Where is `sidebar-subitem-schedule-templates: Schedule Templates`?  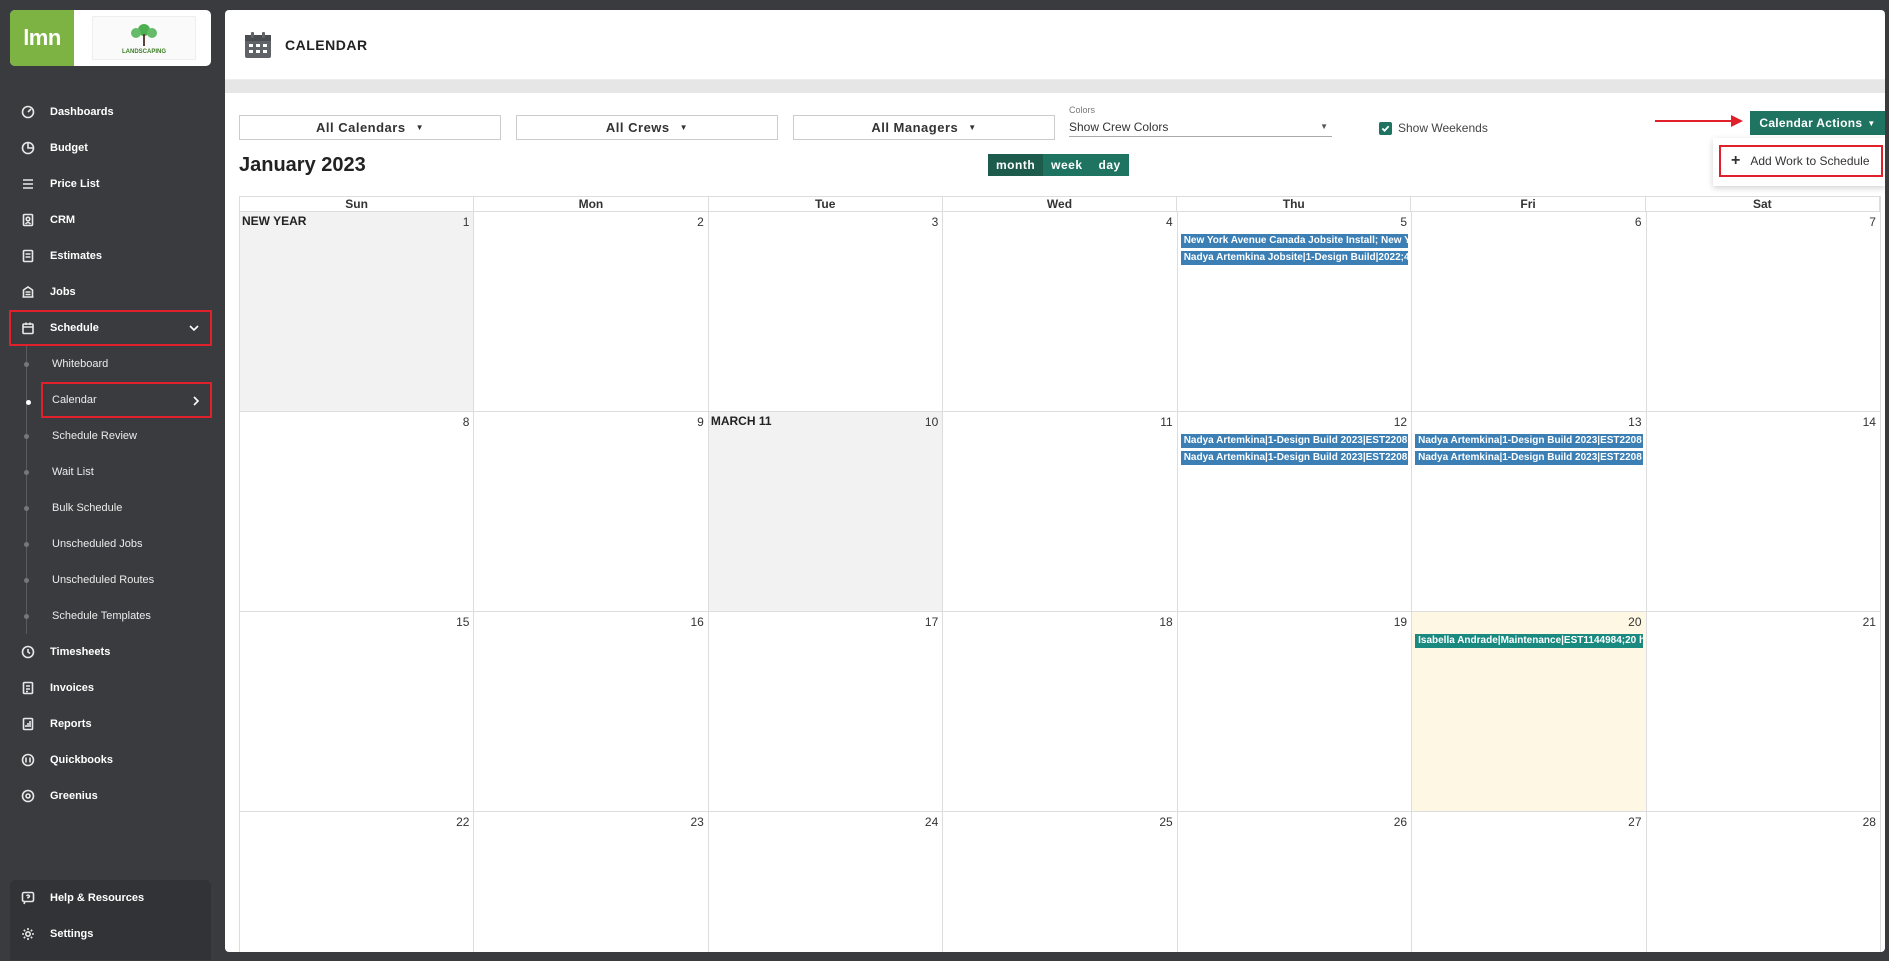 sidebar-subitem-schedule-templates: Schedule Templates is located at coordinates (112, 616).